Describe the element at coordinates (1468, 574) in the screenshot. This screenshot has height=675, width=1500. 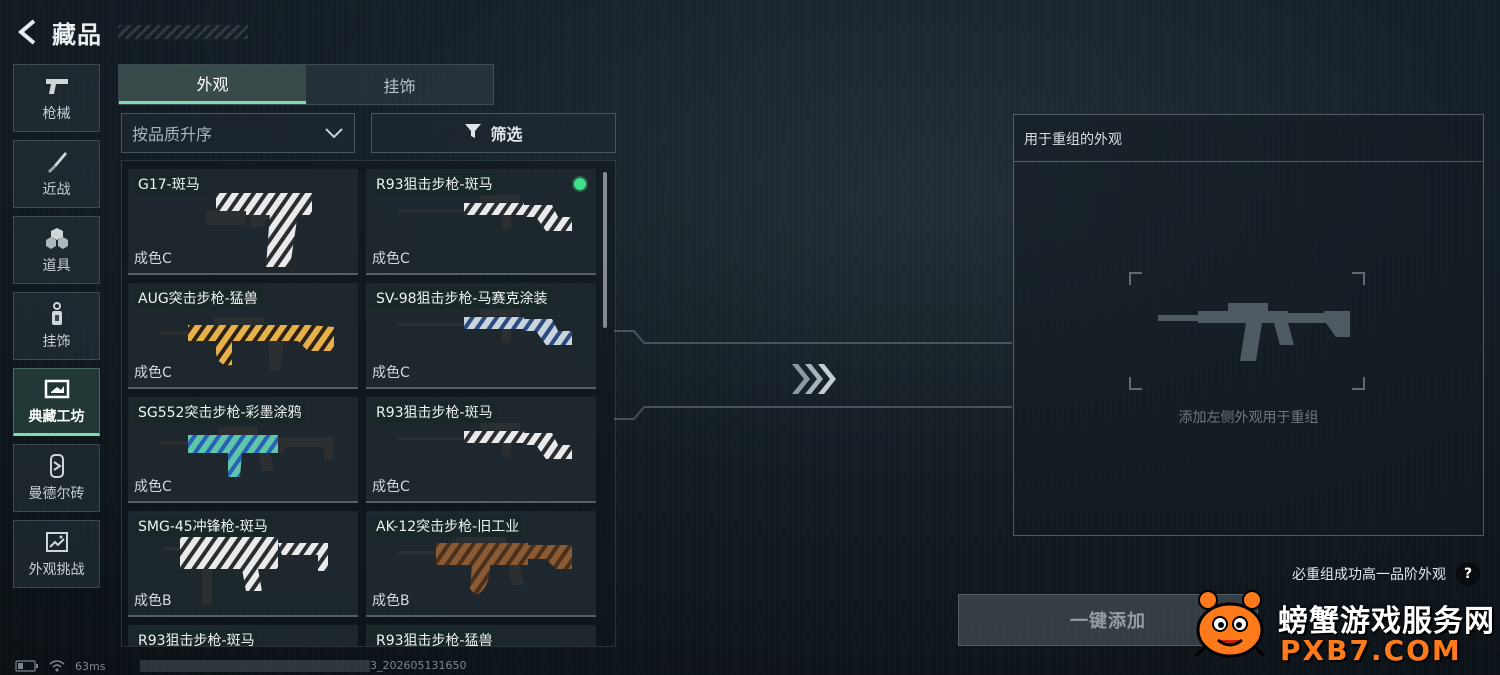
I see `help-icon: ?` at that location.